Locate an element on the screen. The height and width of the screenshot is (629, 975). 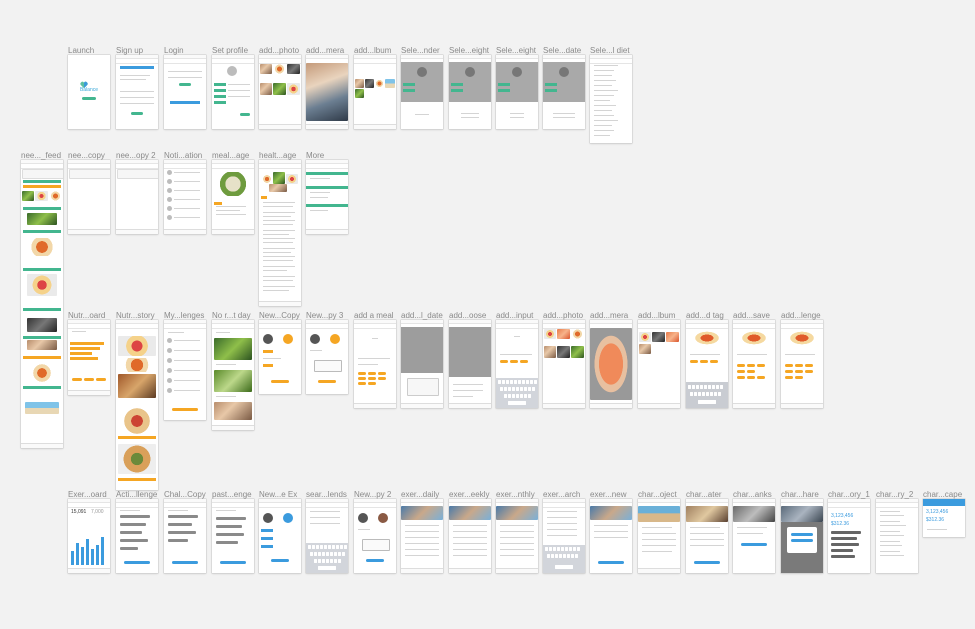
artboard-title: My...lenges is located at coordinates (184, 315).